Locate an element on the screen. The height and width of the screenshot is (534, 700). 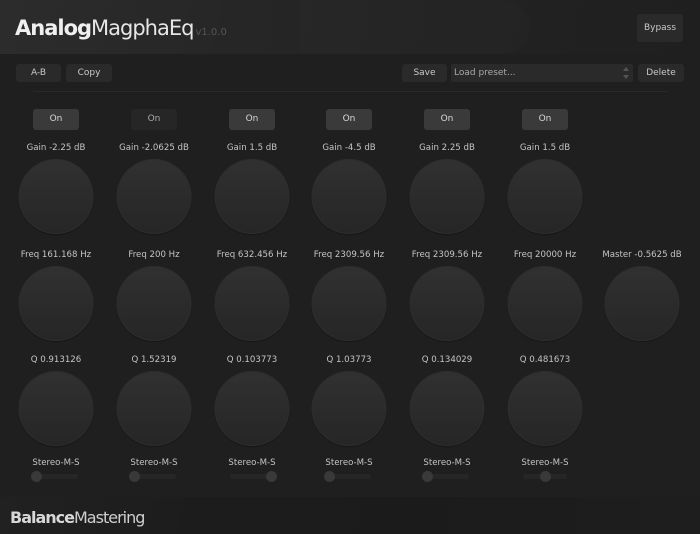
master-label: Master -0.5625 dB is located at coordinates (642, 255).